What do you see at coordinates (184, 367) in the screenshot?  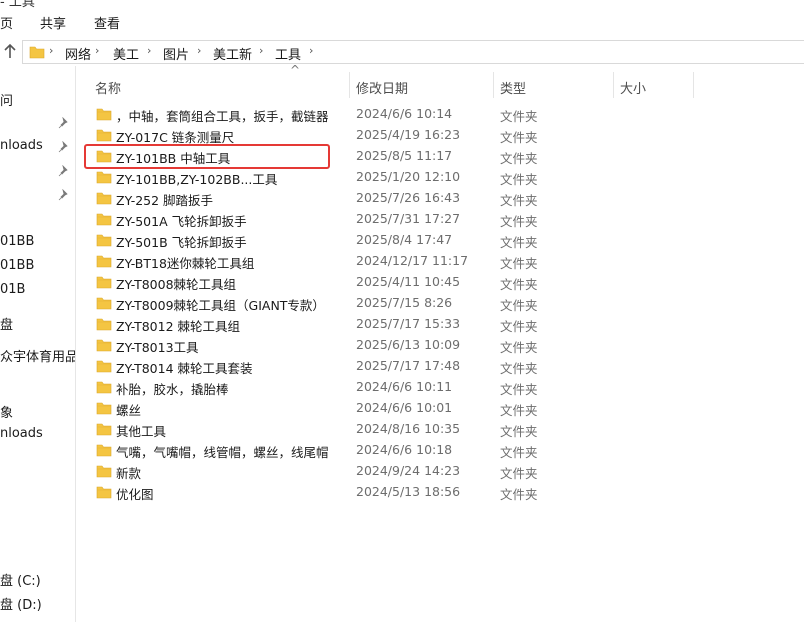 I see `file-name: ZY-T8014 棘轮工具套装` at bounding box center [184, 367].